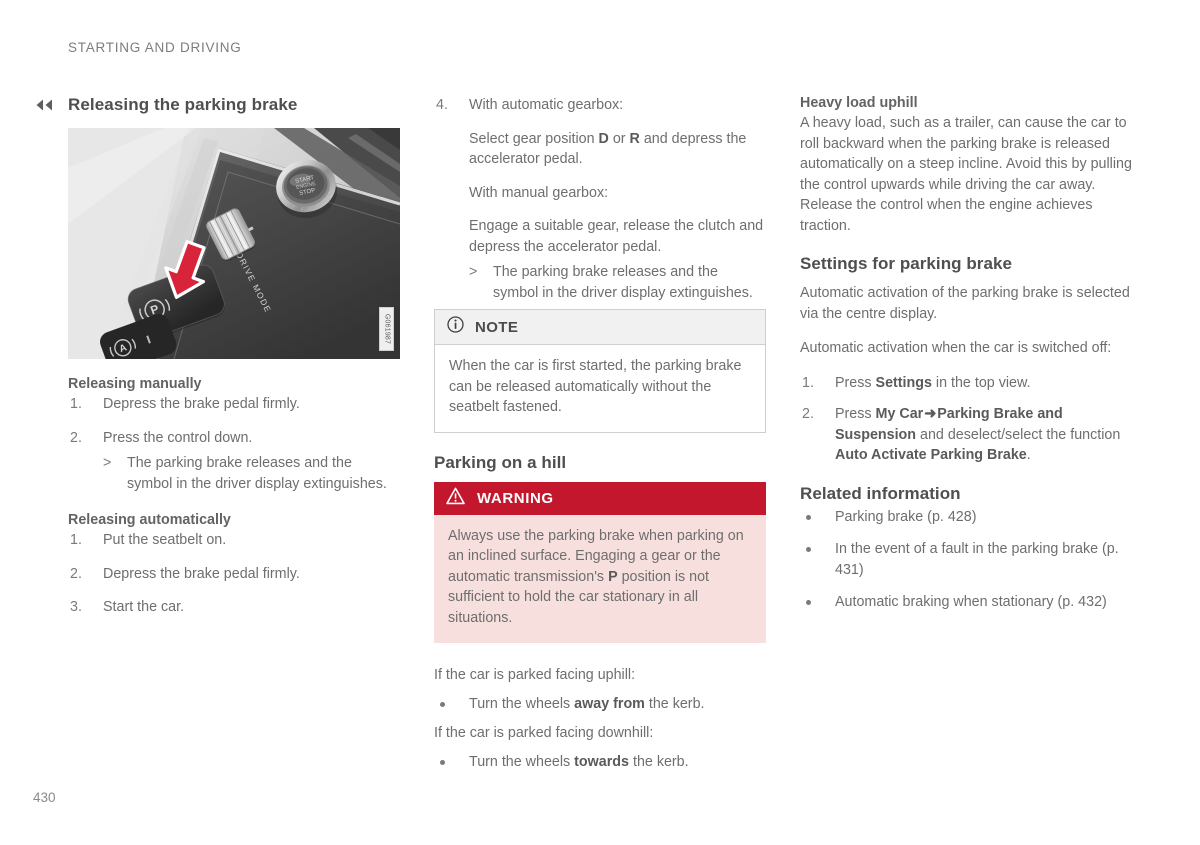  What do you see at coordinates (899, 414) in the screenshot?
I see `menu-my-car: My Car` at bounding box center [899, 414].